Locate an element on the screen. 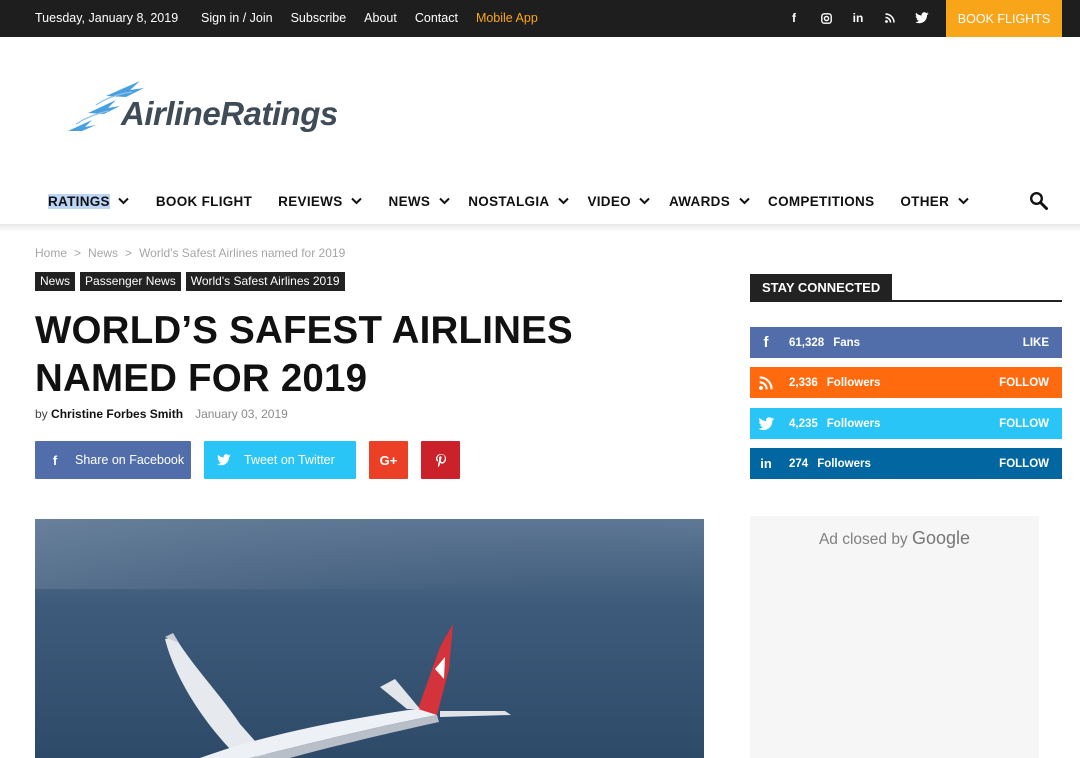 Image resolution: width=1080 pixels, height=758 pixels. rss-count: 2,336 is located at coordinates (803, 382).